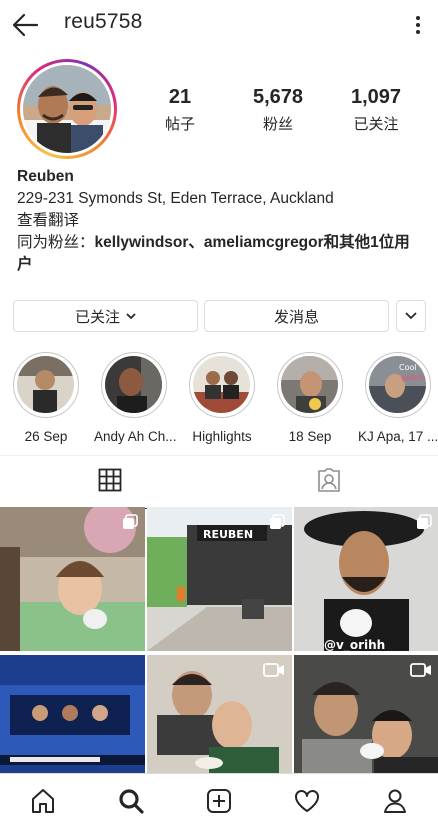 The width and height of the screenshot is (438, 826). Describe the element at coordinates (418, 25) in the screenshot. I see `more-options-icon` at that location.